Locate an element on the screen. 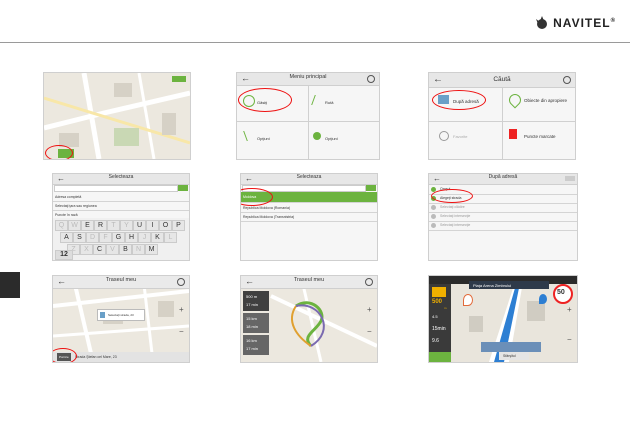 The width and height of the screenshot is (630, 446). menu-item-route: Rută is located at coordinates (329, 102).